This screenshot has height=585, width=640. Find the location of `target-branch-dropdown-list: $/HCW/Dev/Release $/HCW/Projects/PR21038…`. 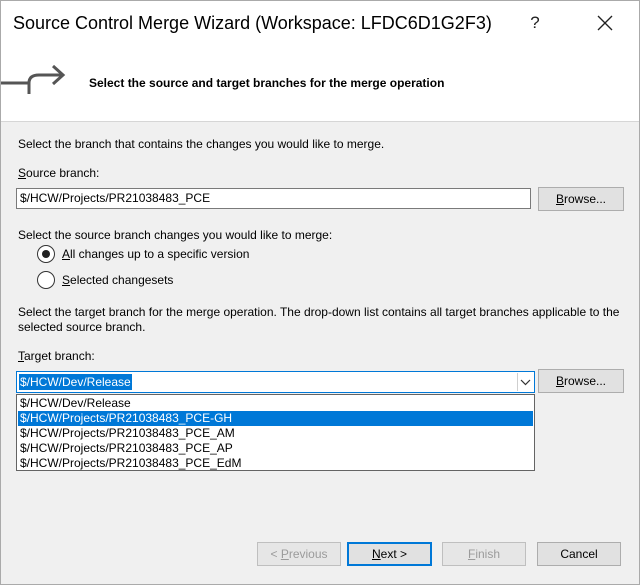

target-branch-dropdown-list: $/HCW/Dev/Release $/HCW/Projects/PR21038… is located at coordinates (275, 432).